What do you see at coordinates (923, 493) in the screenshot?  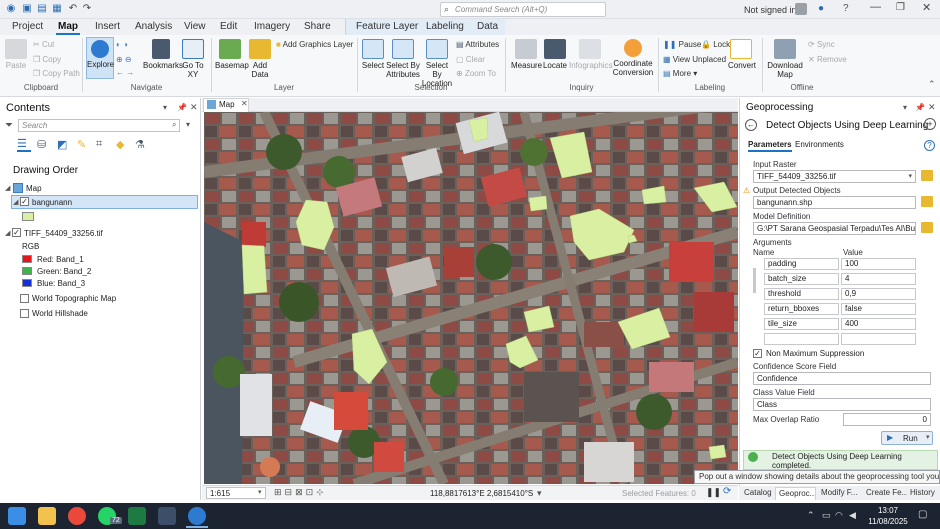 I see `tab-history: History` at bounding box center [923, 493].